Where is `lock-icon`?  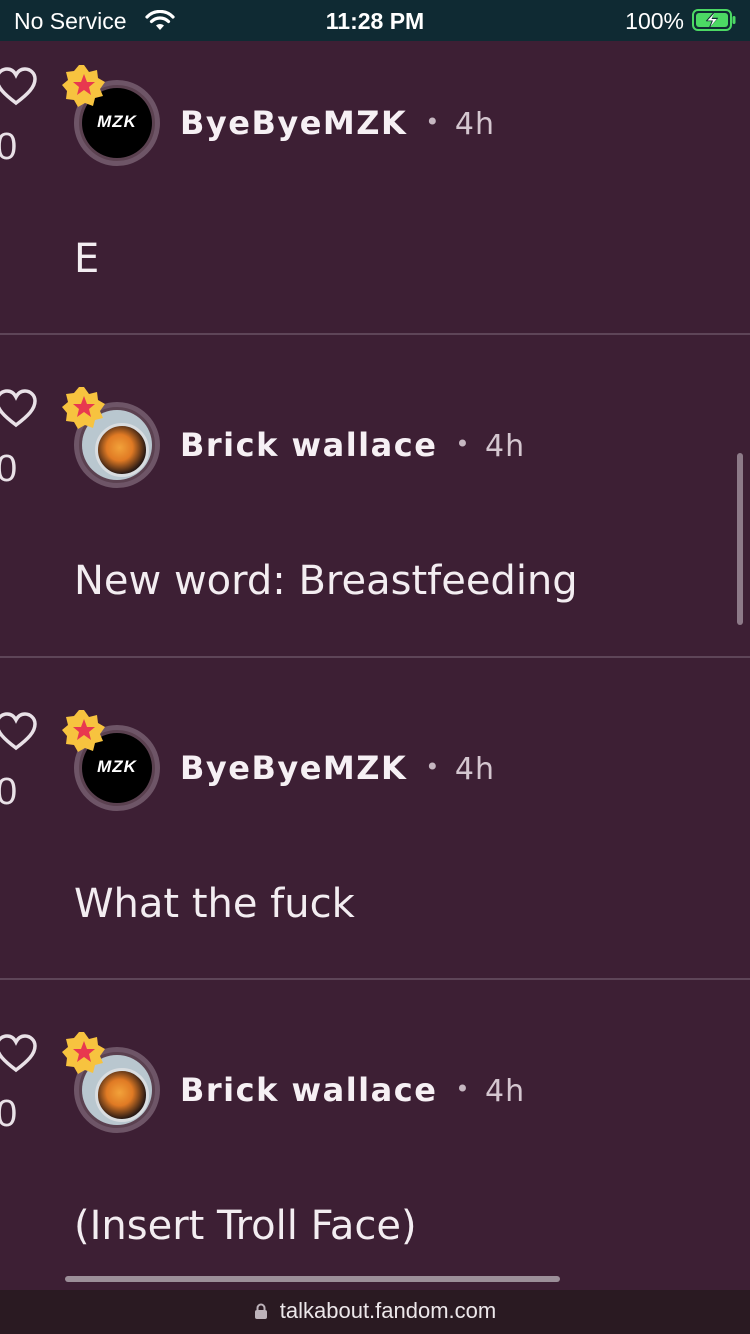
lock-icon is located at coordinates (260, 1311).